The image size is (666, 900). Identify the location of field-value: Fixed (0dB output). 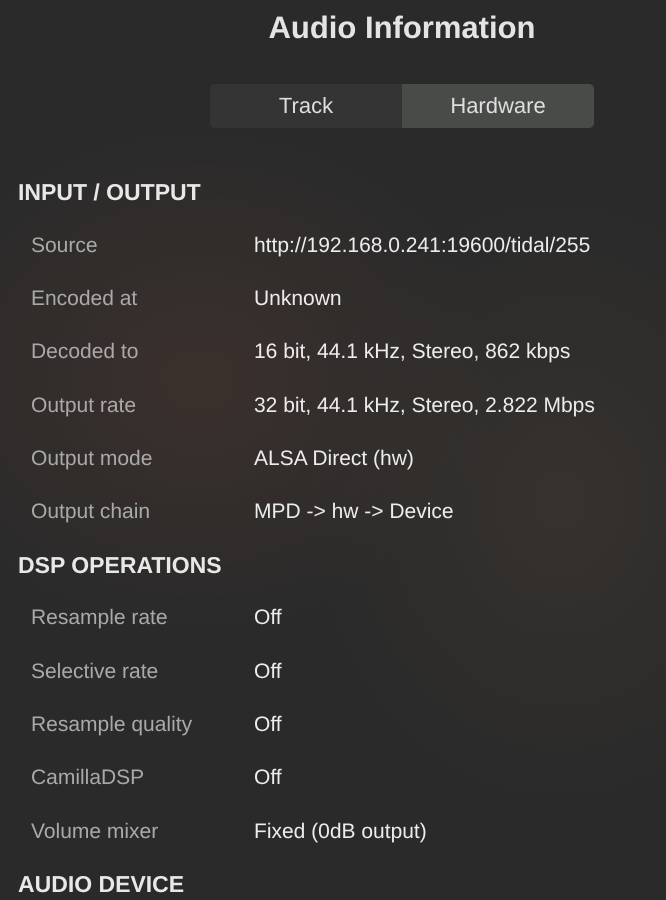
(340, 832).